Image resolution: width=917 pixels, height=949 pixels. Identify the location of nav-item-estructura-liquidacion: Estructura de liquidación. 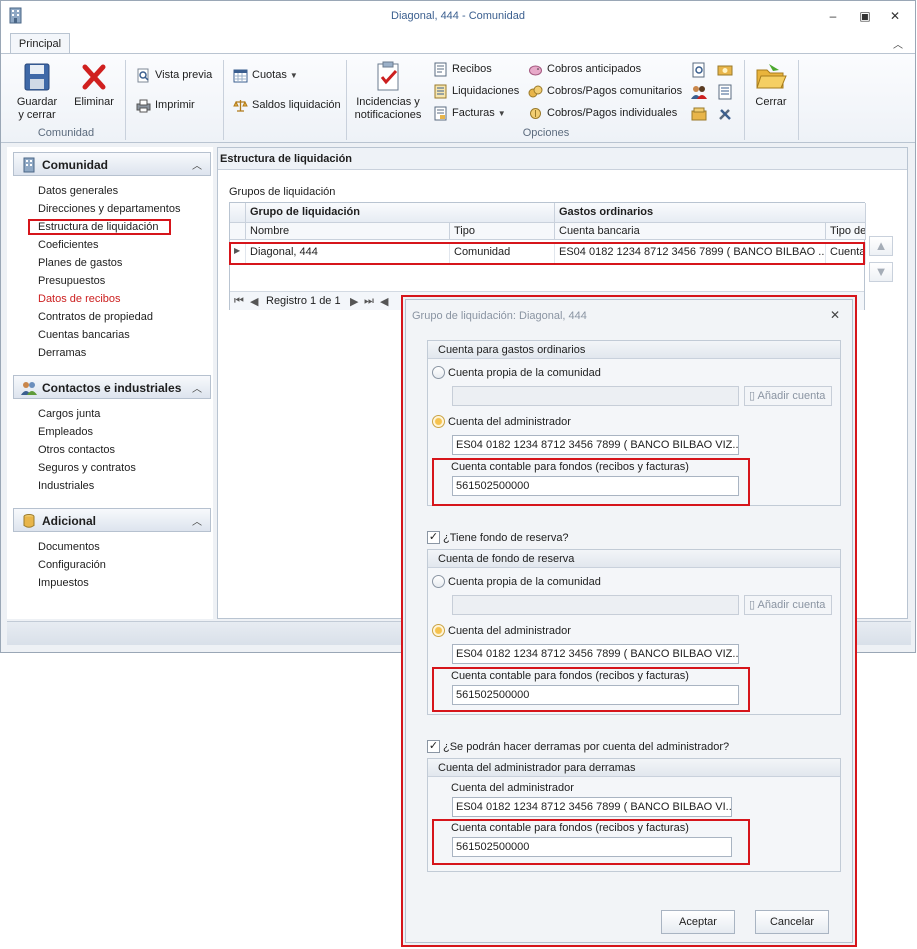
(100, 227).